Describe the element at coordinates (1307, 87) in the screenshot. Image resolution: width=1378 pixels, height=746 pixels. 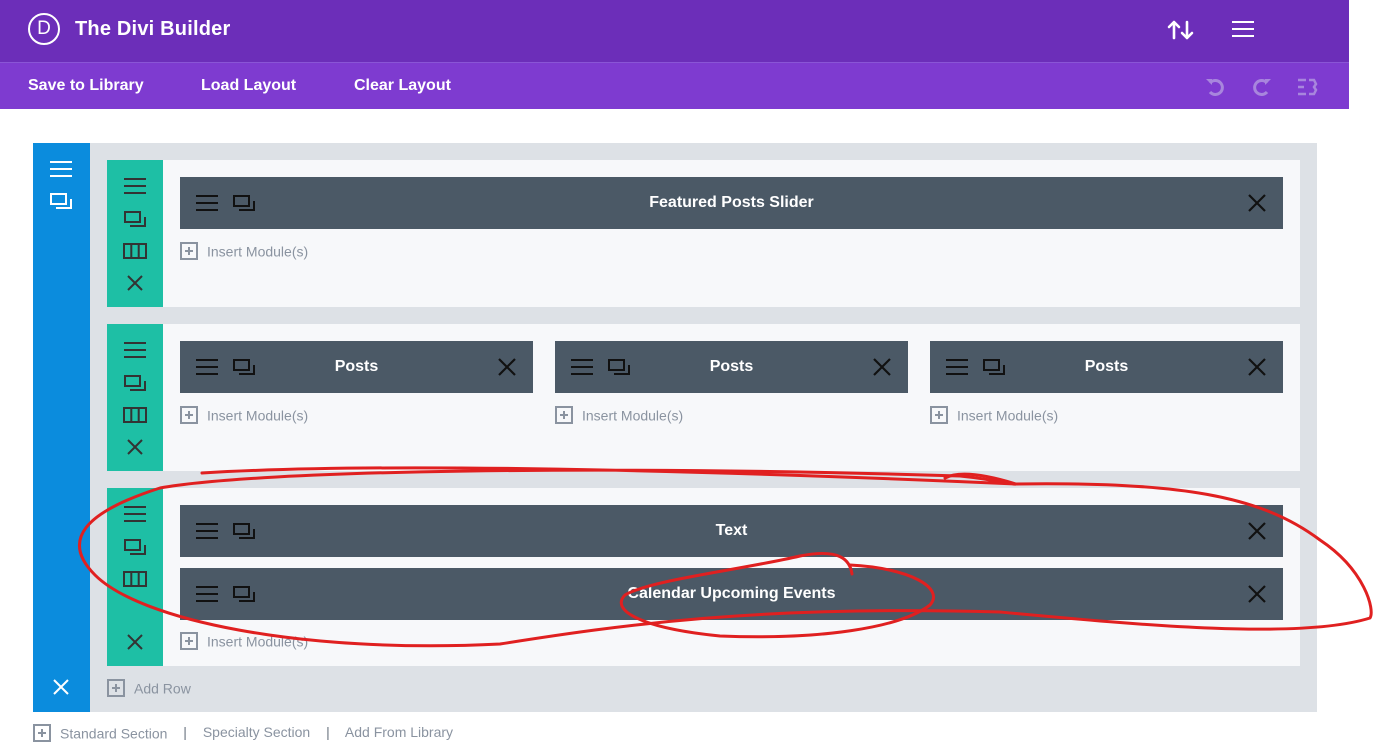
I see `history-icon` at that location.